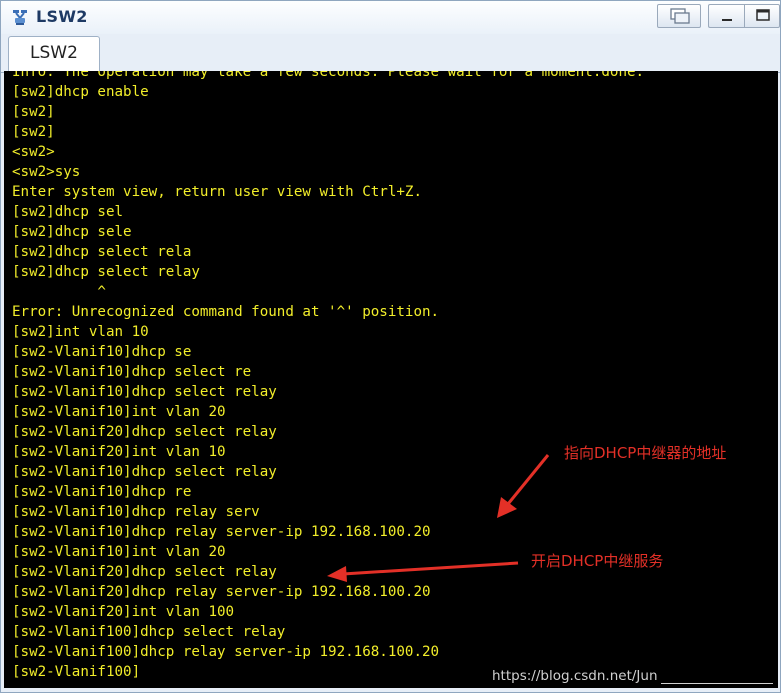 The image size is (781, 693). What do you see at coordinates (523, 486) in the screenshot?
I see `arrow-to-relay-address` at bounding box center [523, 486].